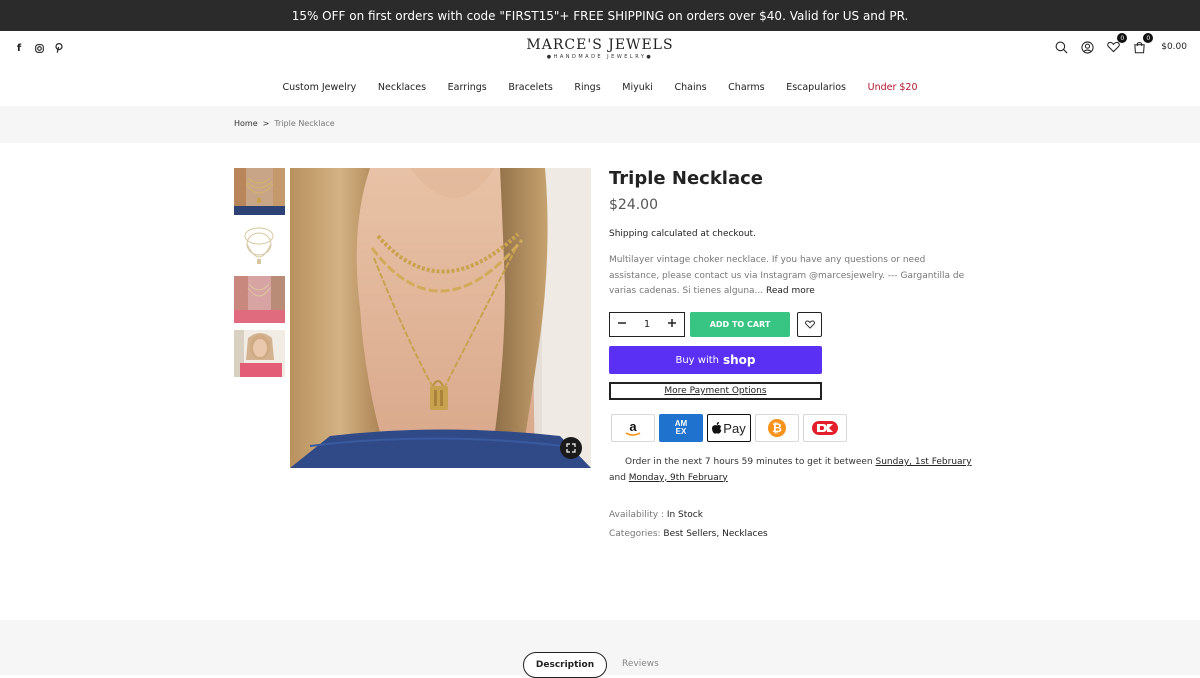 The image size is (1200, 678). Describe the element at coordinates (319, 87) in the screenshot. I see `nav-custom-jewelry: Custom Jewelry` at that location.